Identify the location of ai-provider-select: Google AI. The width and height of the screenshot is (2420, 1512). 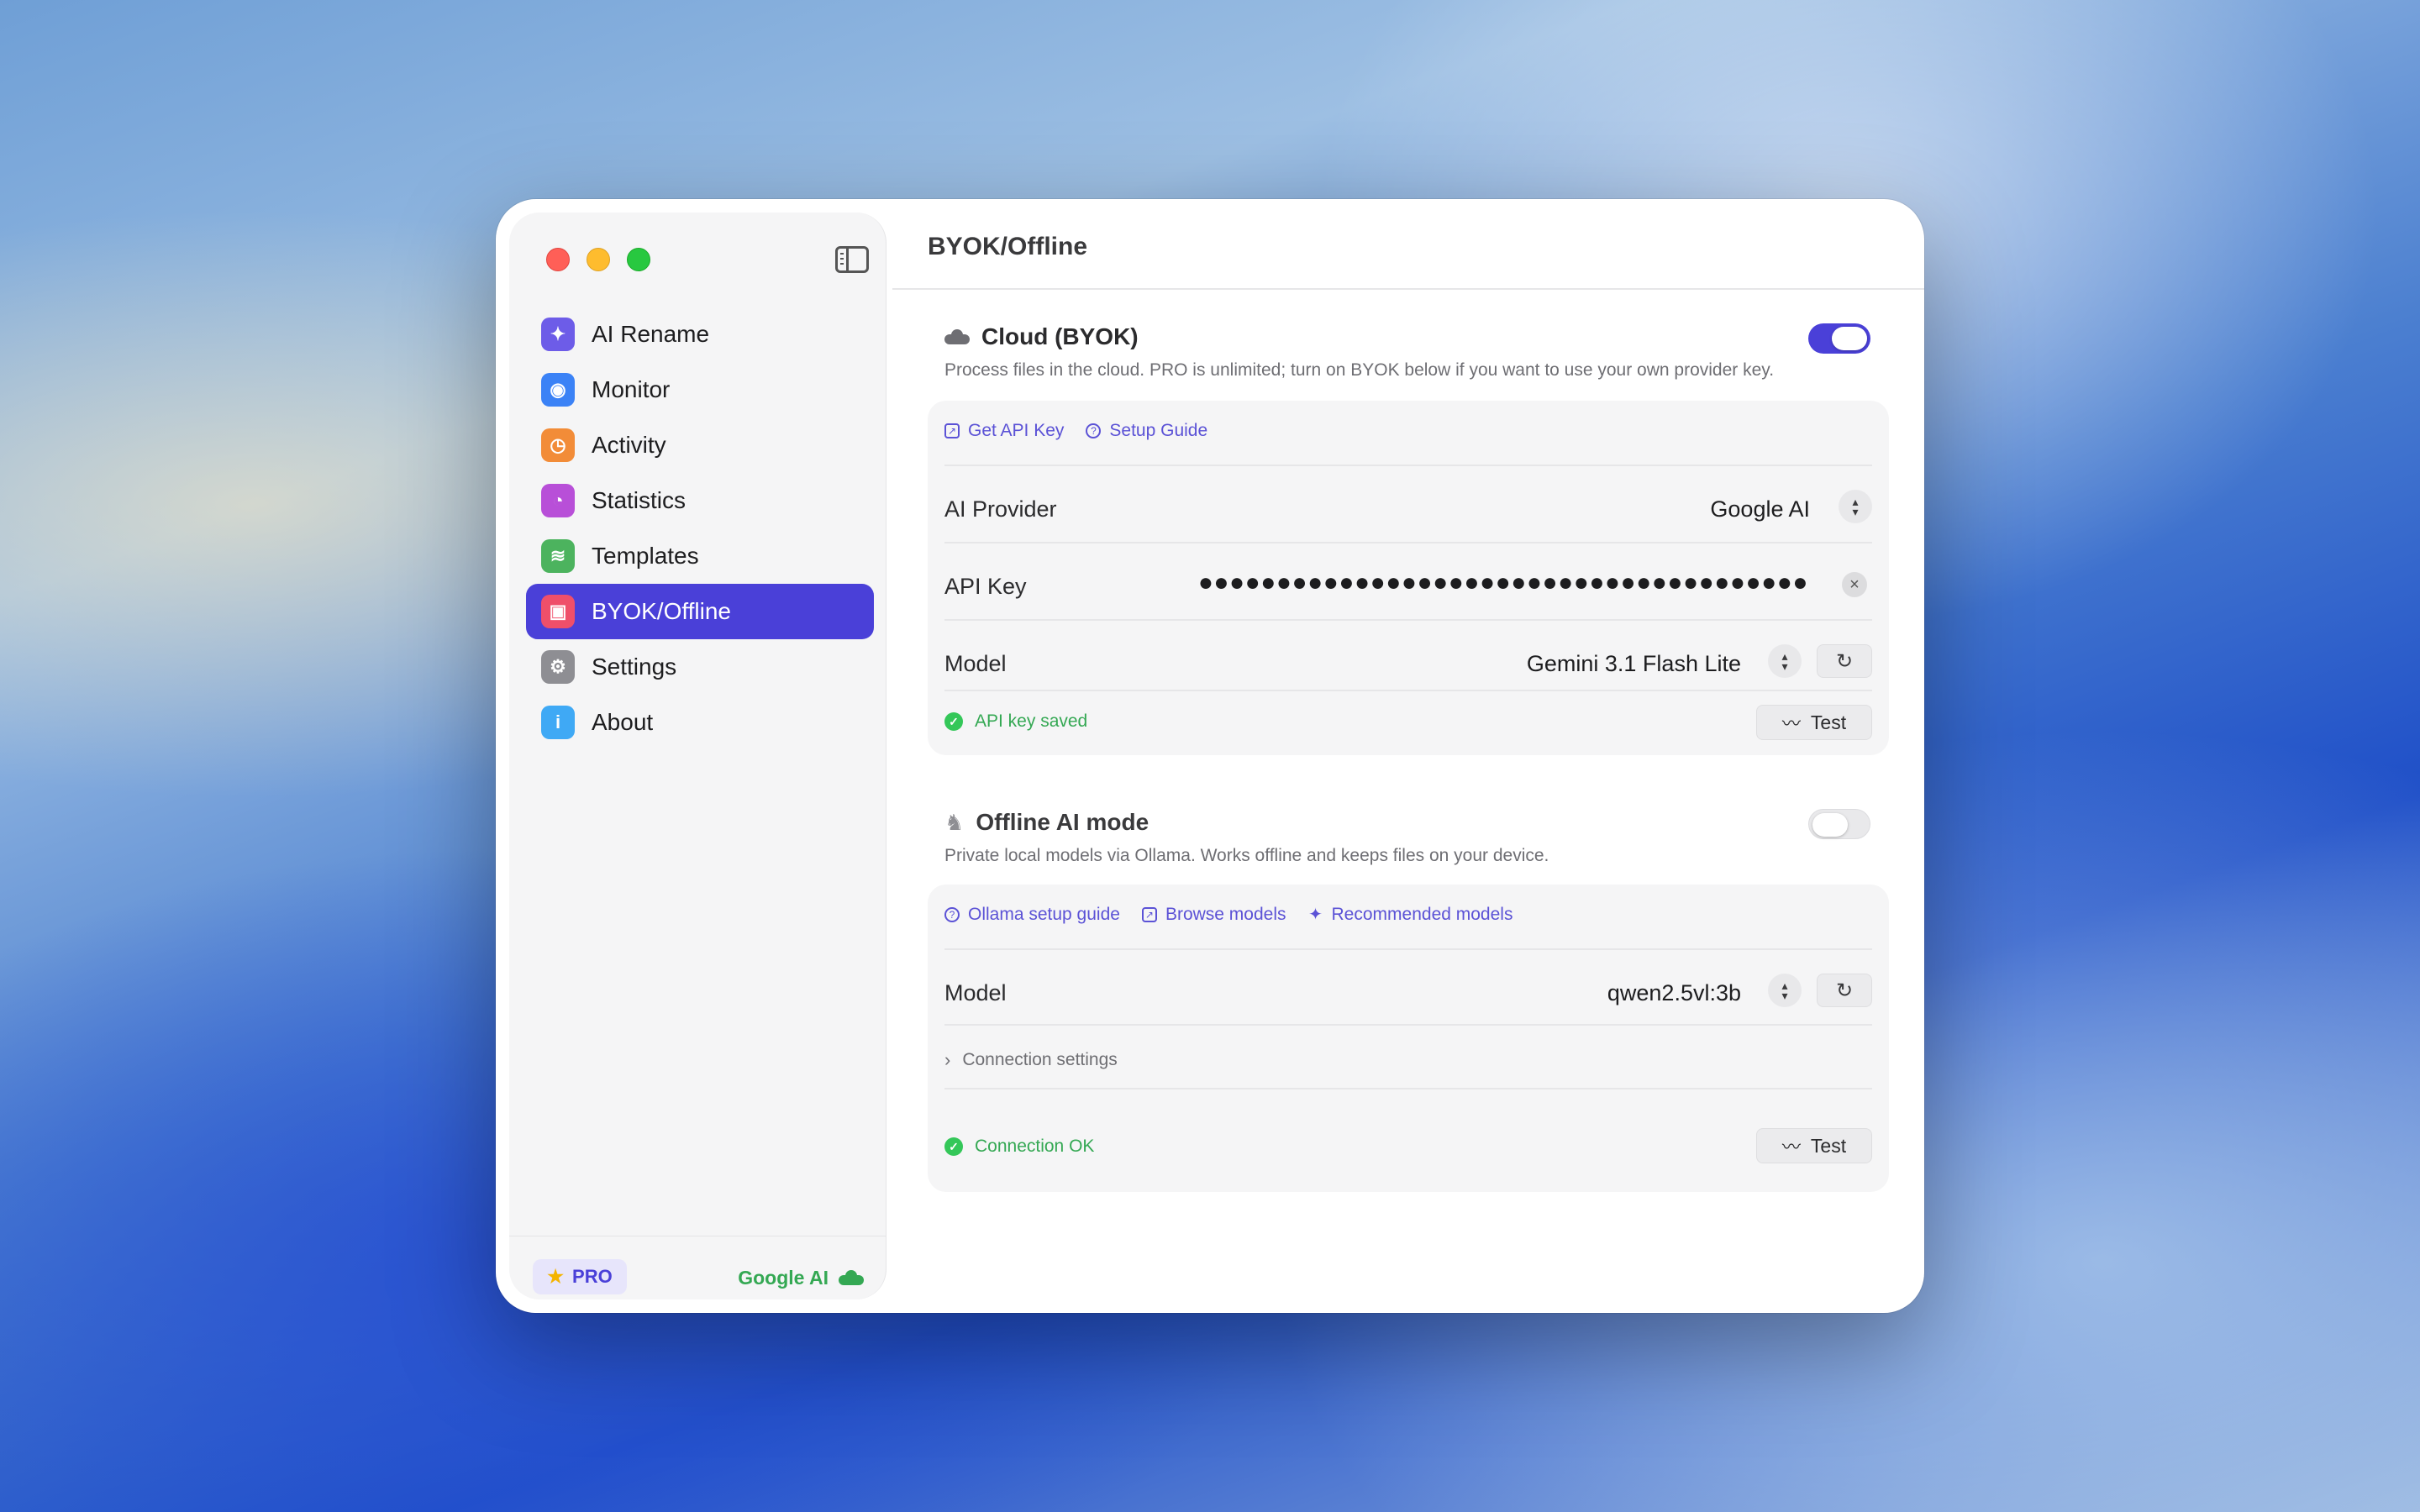
(1760, 509).